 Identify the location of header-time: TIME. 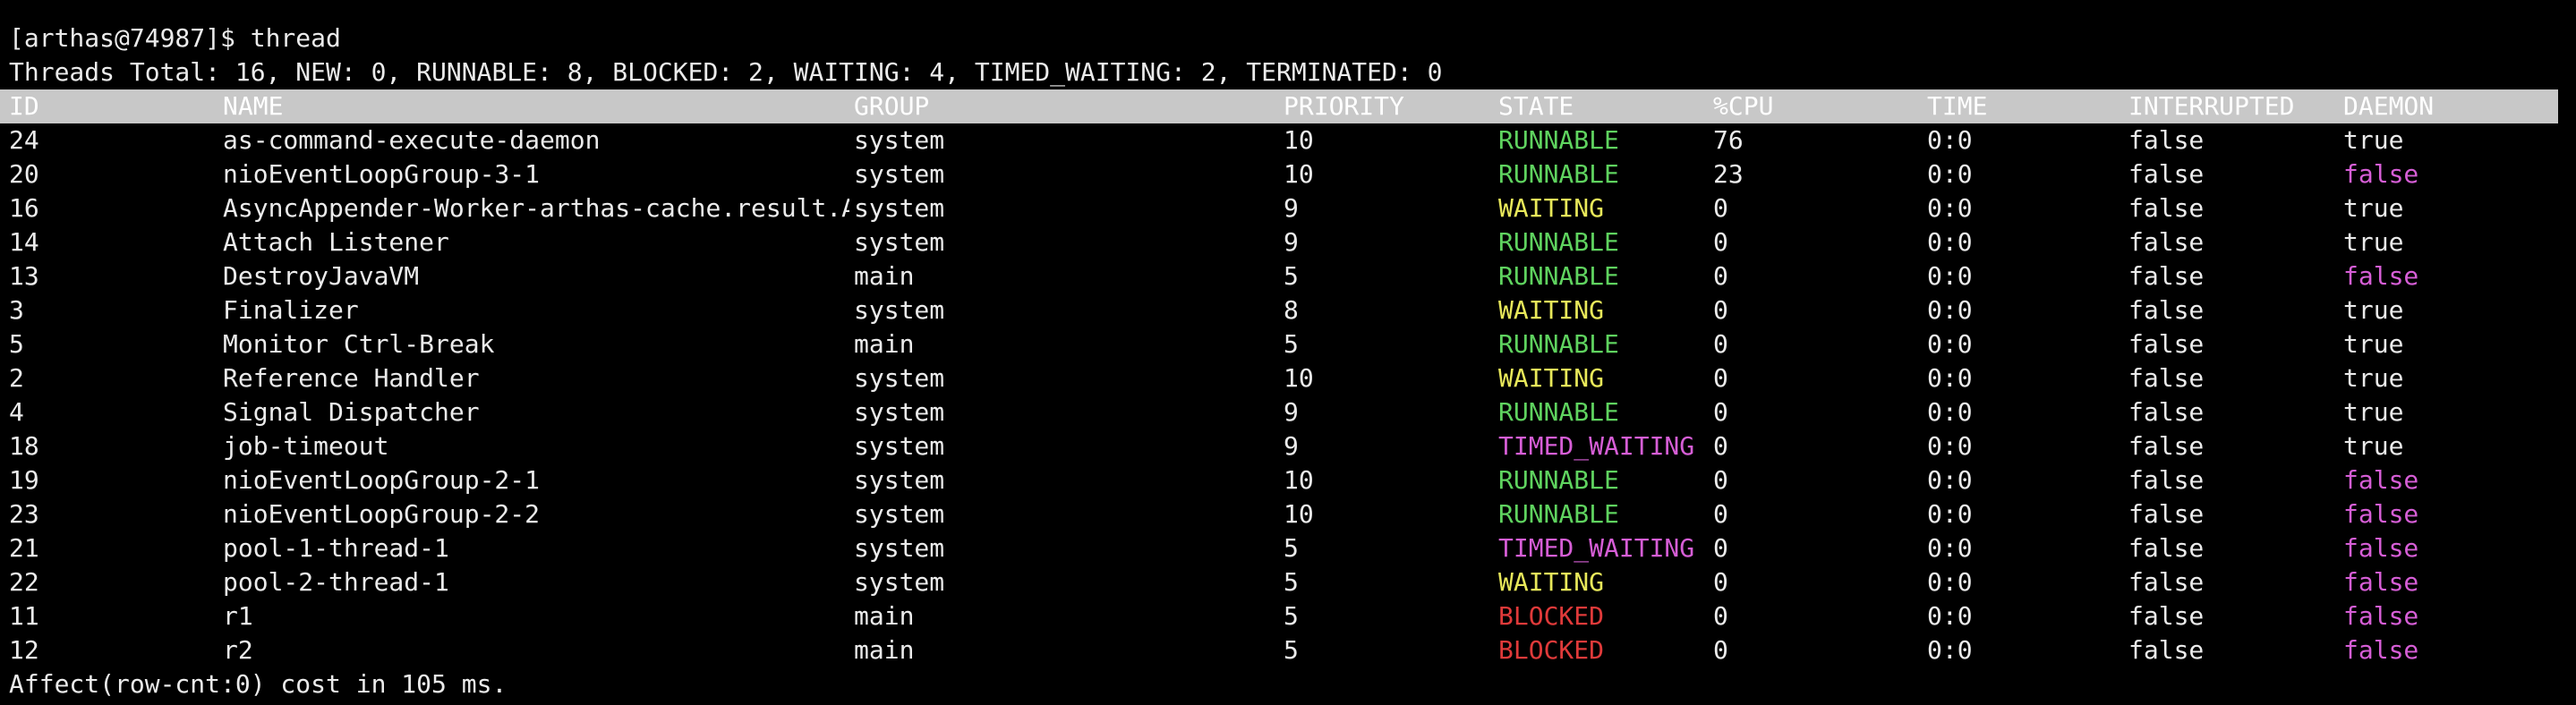
(1957, 106).